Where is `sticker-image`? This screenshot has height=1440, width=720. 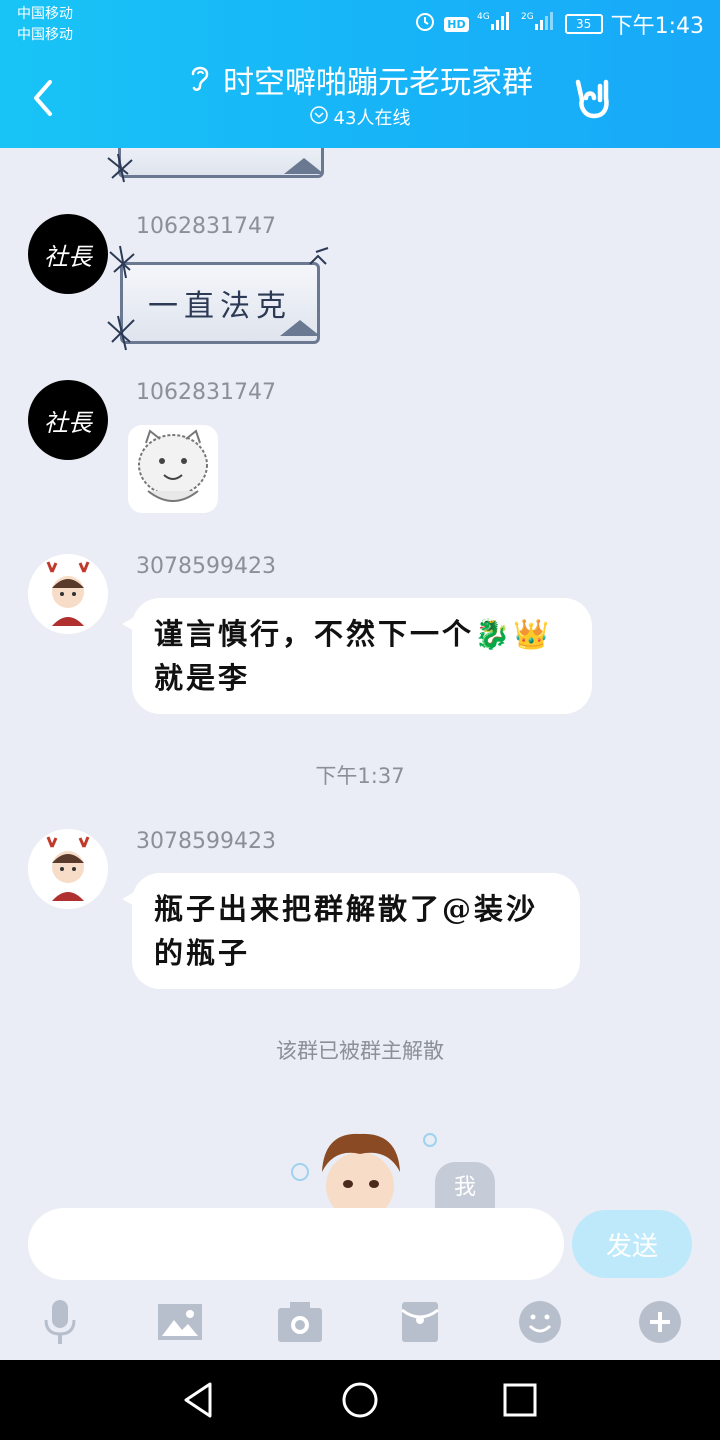
sticker-image is located at coordinates (173, 469).